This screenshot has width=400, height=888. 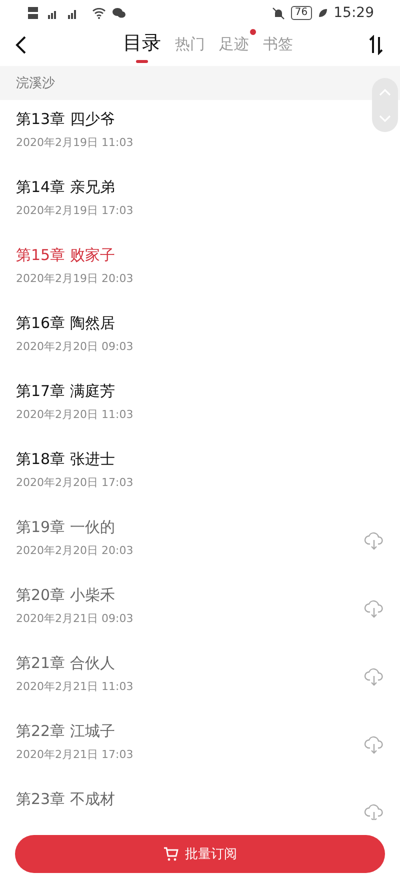 What do you see at coordinates (65, 187) in the screenshot?
I see `chapter-title: 第14章 亲兄弟` at bounding box center [65, 187].